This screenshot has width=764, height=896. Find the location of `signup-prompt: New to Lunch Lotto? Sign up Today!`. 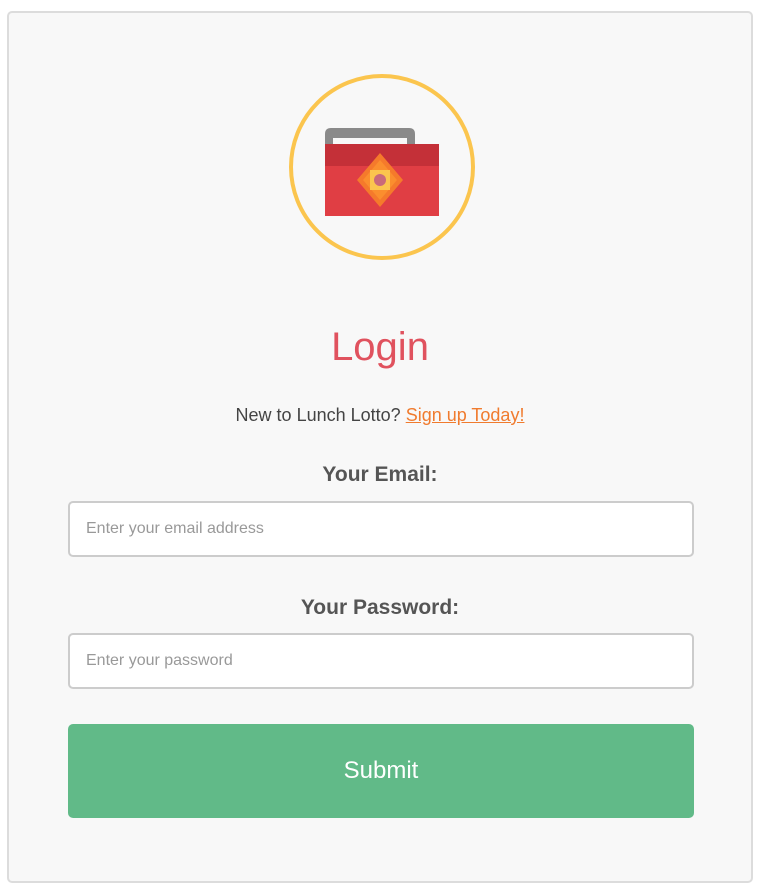

signup-prompt: New to Lunch Lotto? Sign up Today! is located at coordinates (380, 415).